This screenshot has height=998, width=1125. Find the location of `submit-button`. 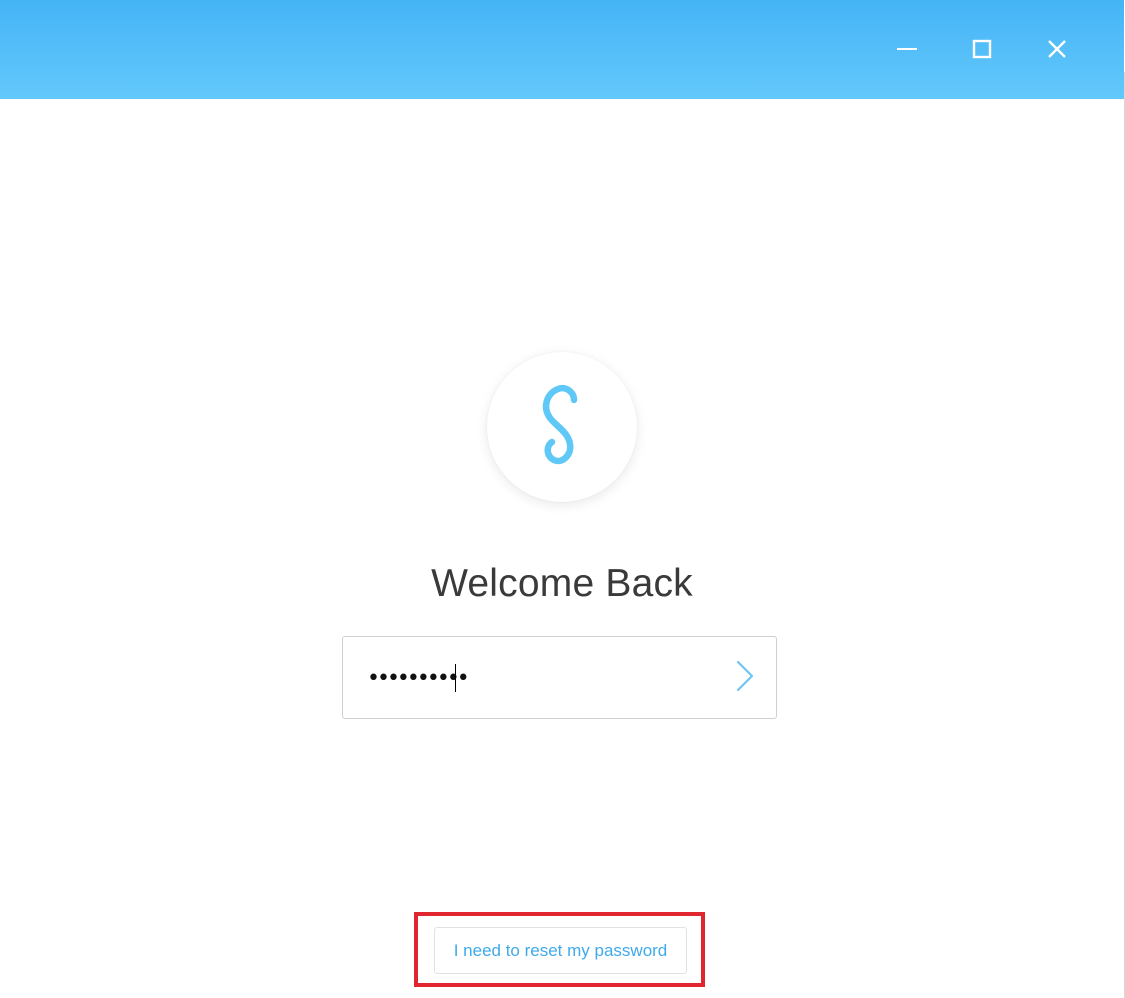

submit-button is located at coordinates (745, 678).